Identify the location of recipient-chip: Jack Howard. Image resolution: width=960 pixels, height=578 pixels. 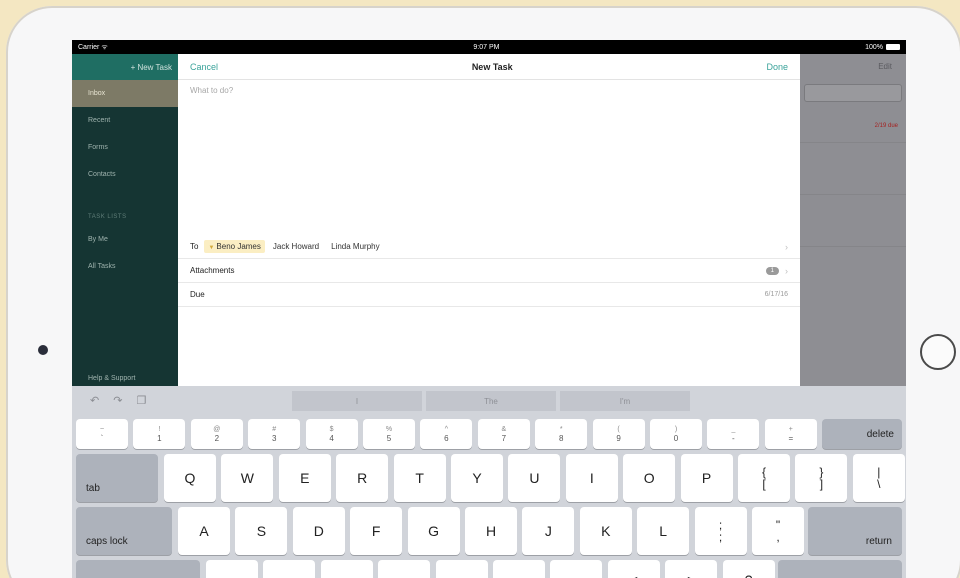
(296, 246).